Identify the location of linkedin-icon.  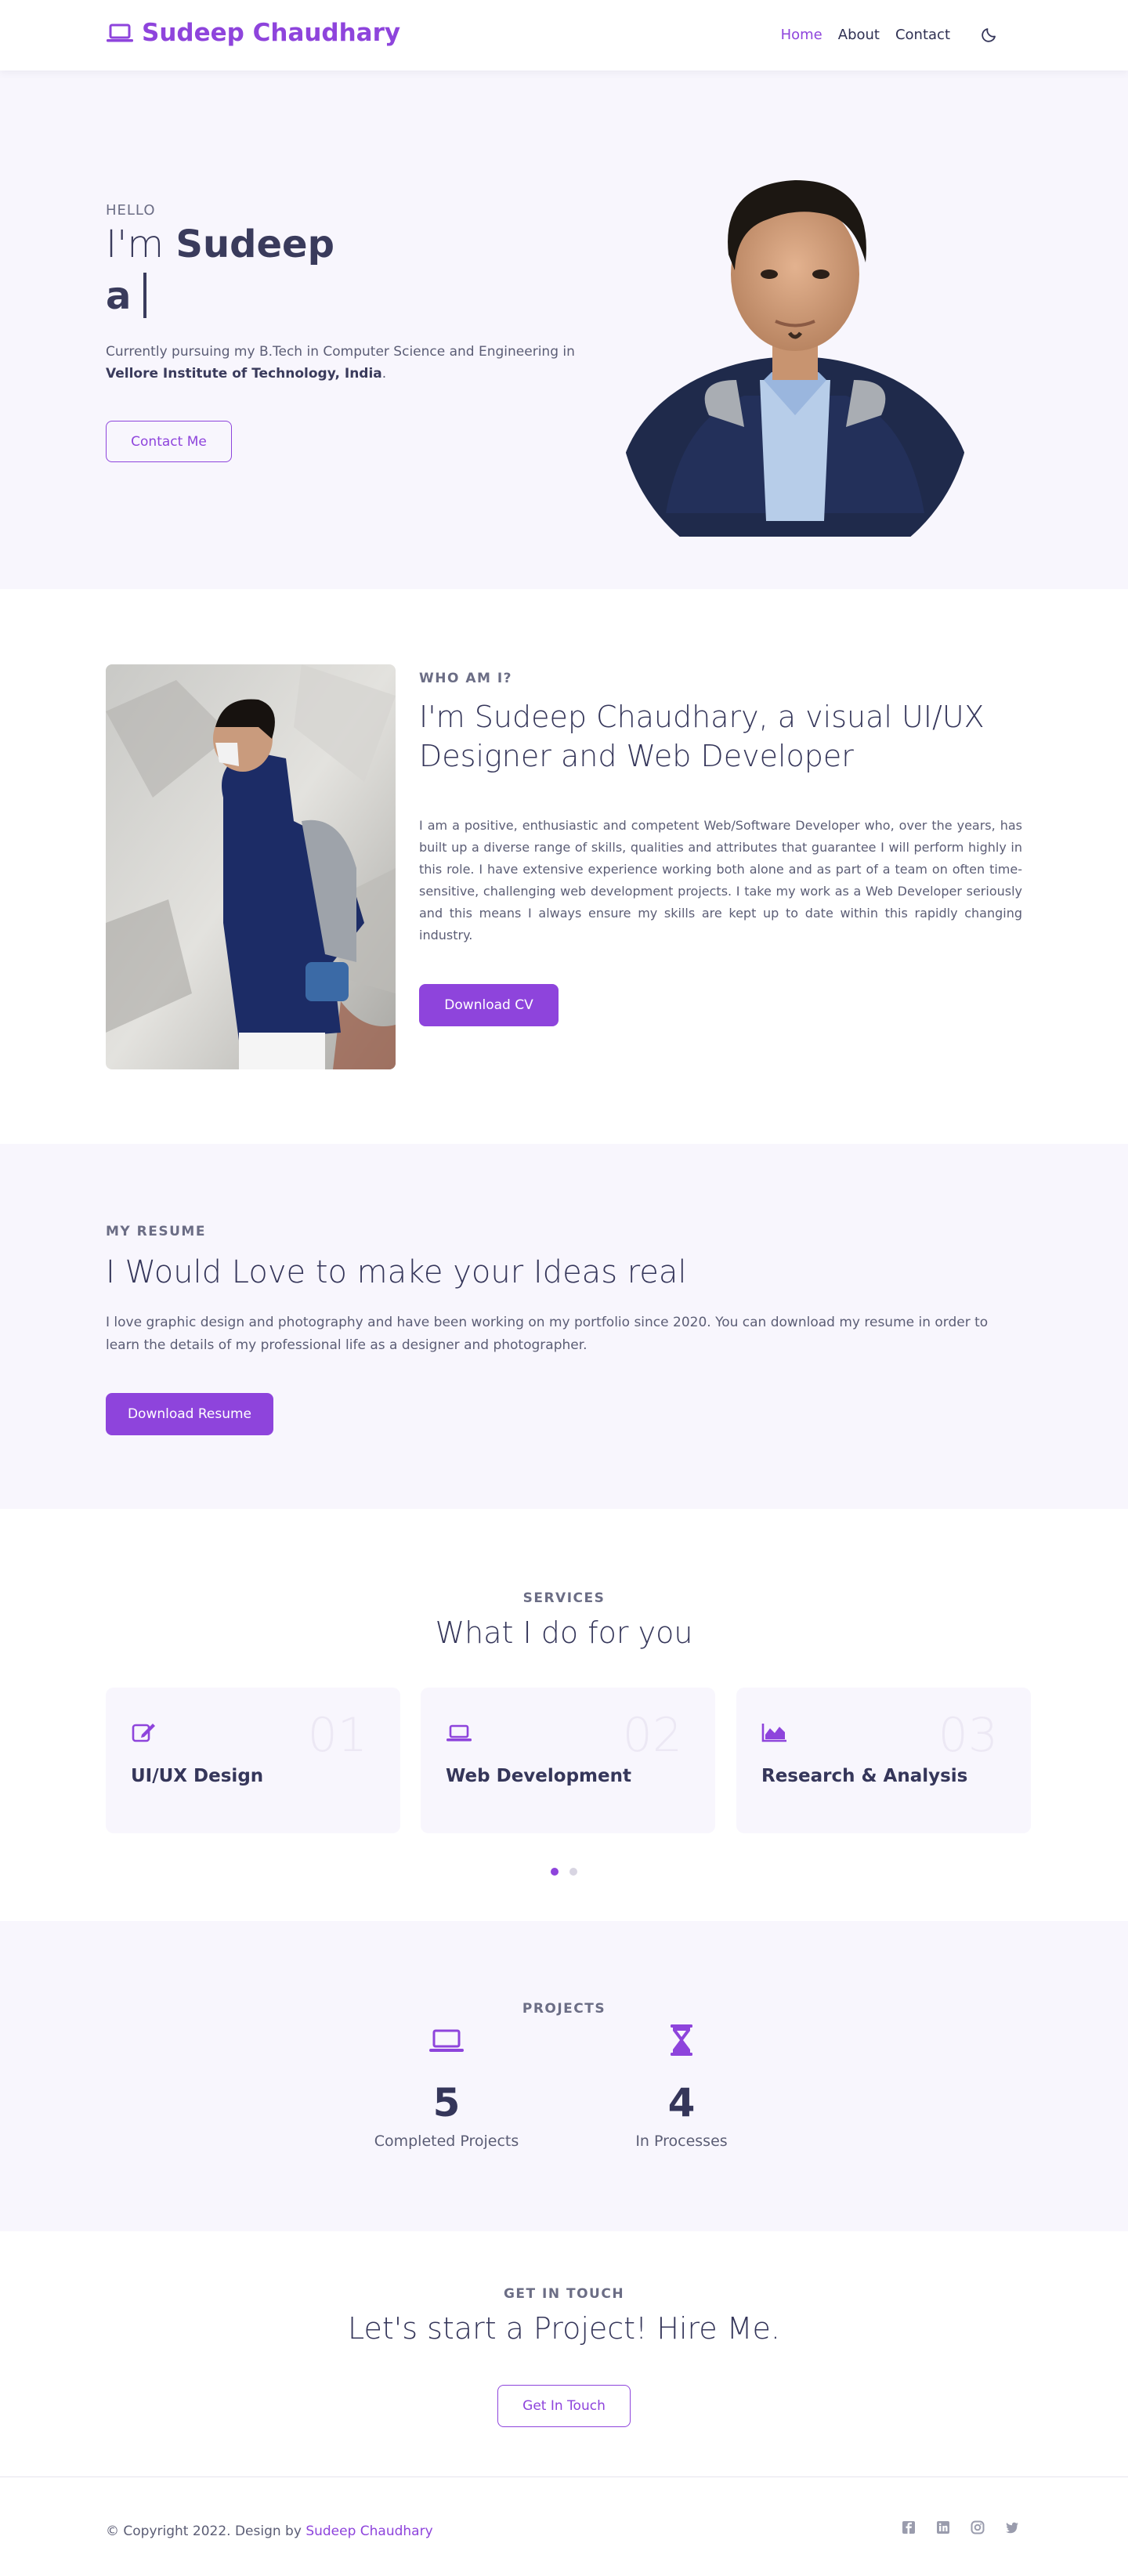
(943, 2527).